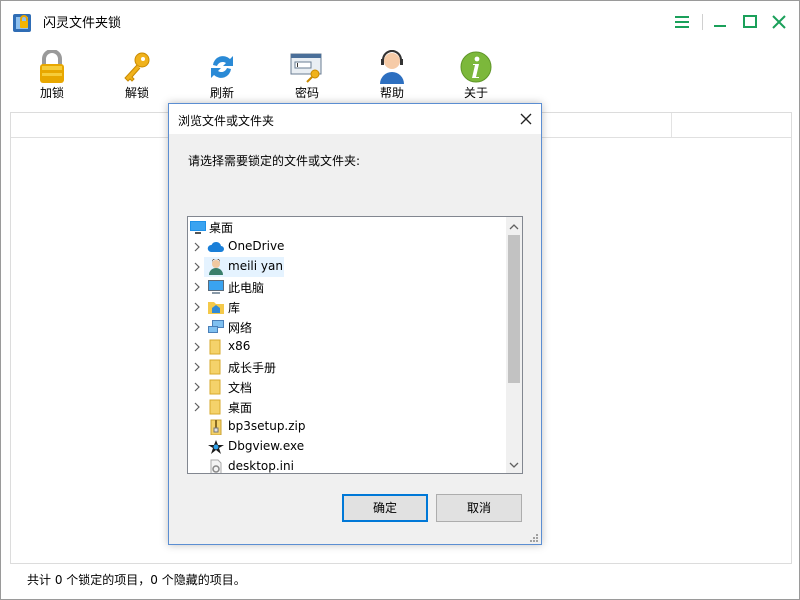  I want to click on tree-item: 网络, so click(347, 327).